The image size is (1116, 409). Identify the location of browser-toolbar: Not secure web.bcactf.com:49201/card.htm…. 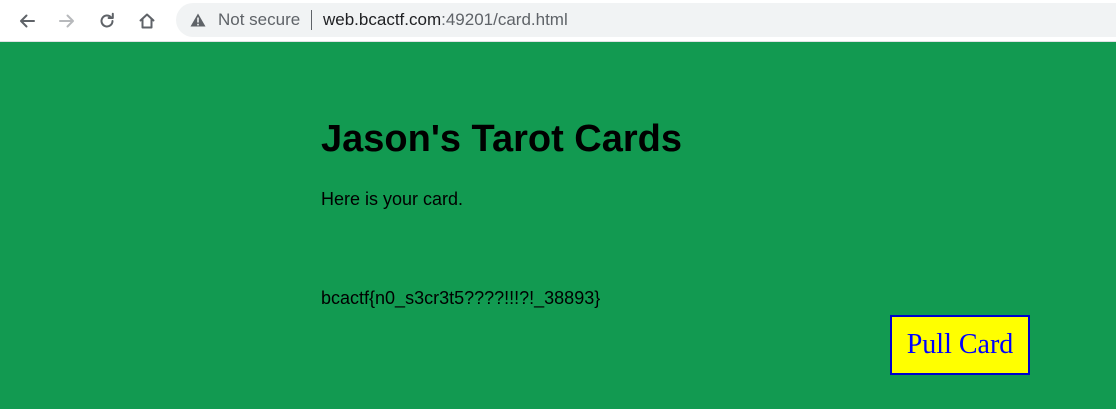
(558, 21).